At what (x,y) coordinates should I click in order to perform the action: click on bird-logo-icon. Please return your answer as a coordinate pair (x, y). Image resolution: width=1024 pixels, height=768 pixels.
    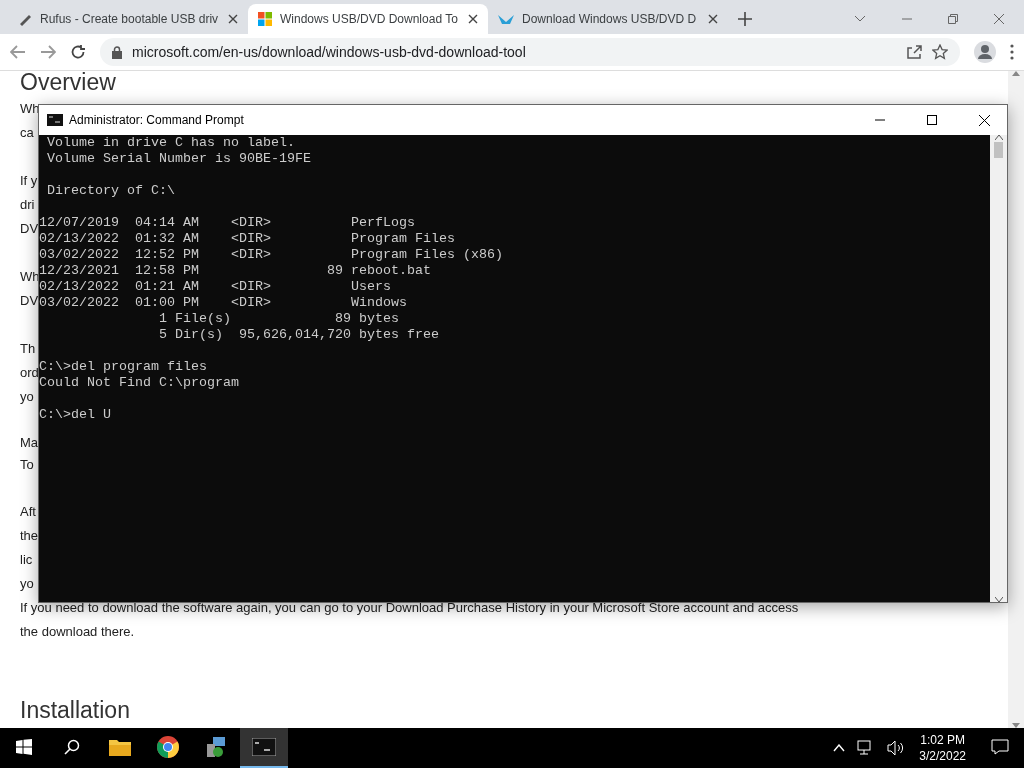
    Looking at the image, I should click on (506, 19).